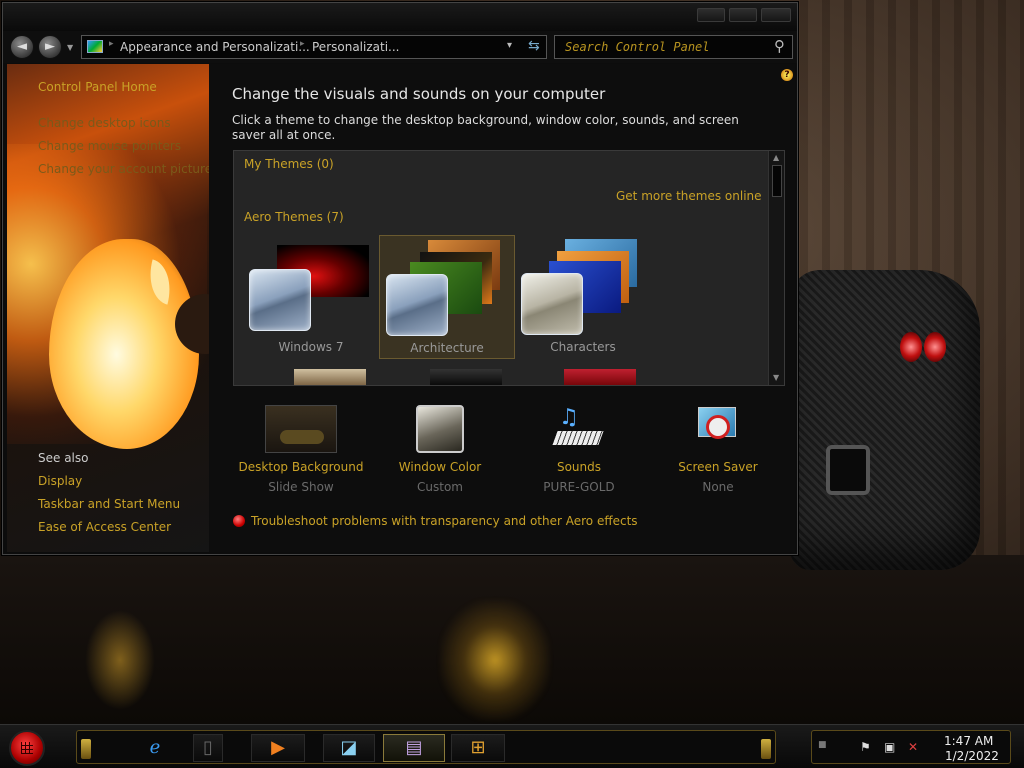 This screenshot has width=1024, height=768. I want to click on car-exhaust, so click(848, 470).